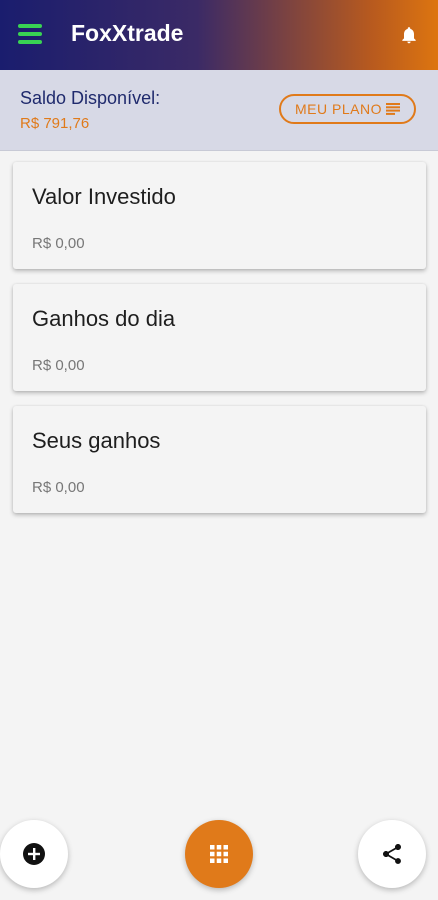 The width and height of the screenshot is (438, 900). What do you see at coordinates (219, 35) in the screenshot?
I see `app-bar: FoxXtrade` at bounding box center [219, 35].